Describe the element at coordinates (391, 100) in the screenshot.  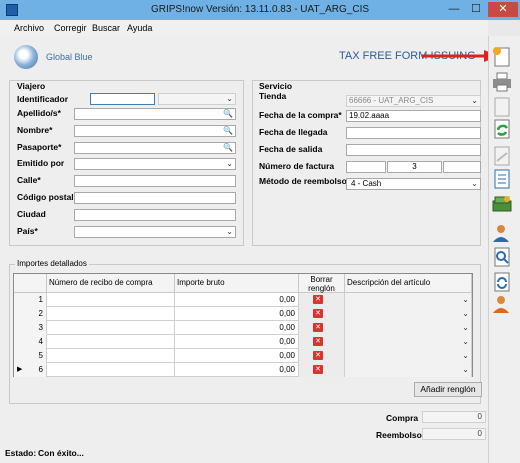
I see `tienda-value: 66666 - UAT_ARG_CIS` at that location.